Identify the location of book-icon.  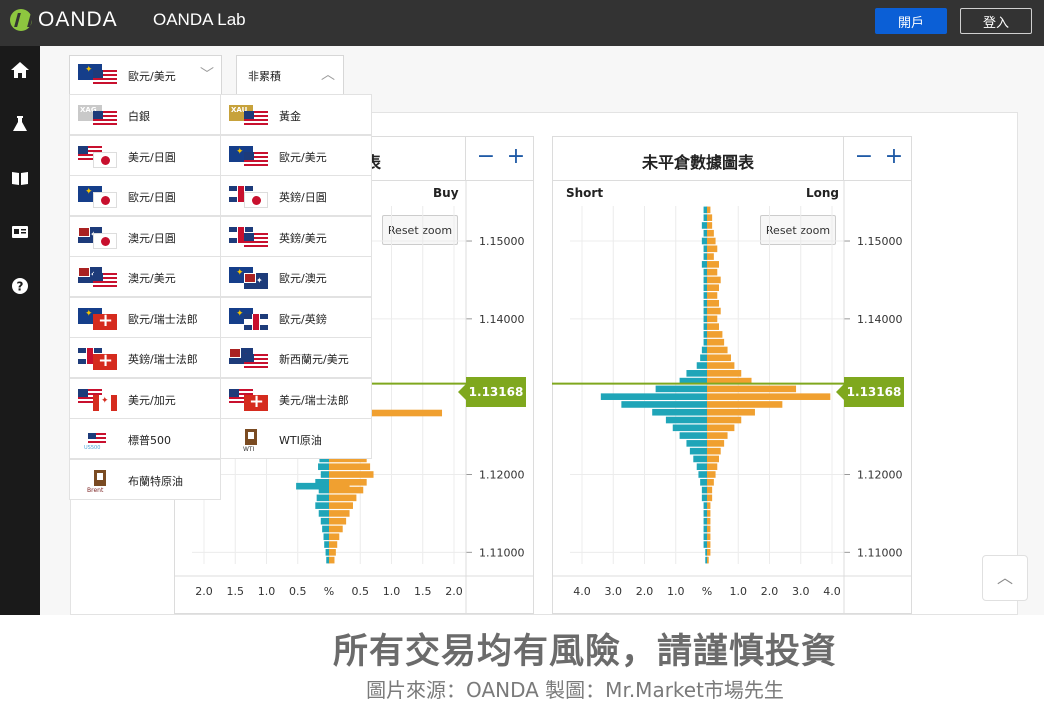
(20, 178).